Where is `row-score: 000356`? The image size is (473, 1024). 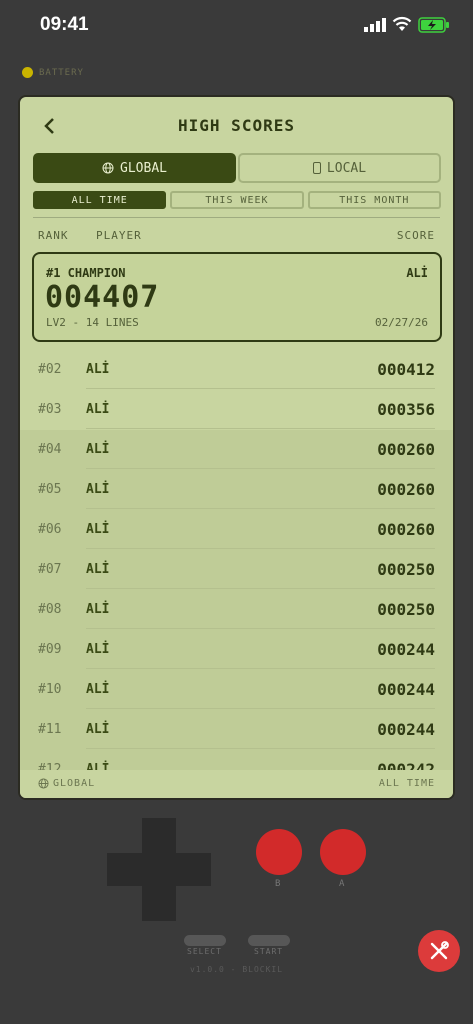 row-score: 000356 is located at coordinates (406, 409).